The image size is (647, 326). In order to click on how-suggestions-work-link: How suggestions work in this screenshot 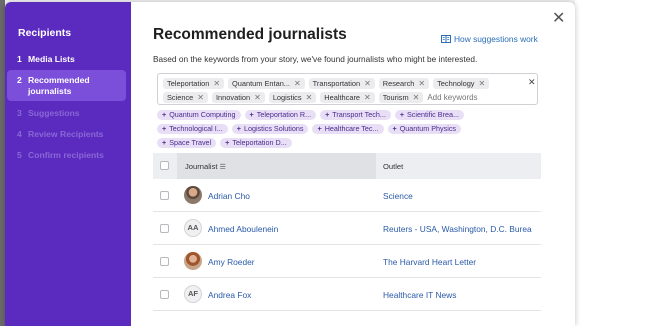, I will do `click(489, 39)`.